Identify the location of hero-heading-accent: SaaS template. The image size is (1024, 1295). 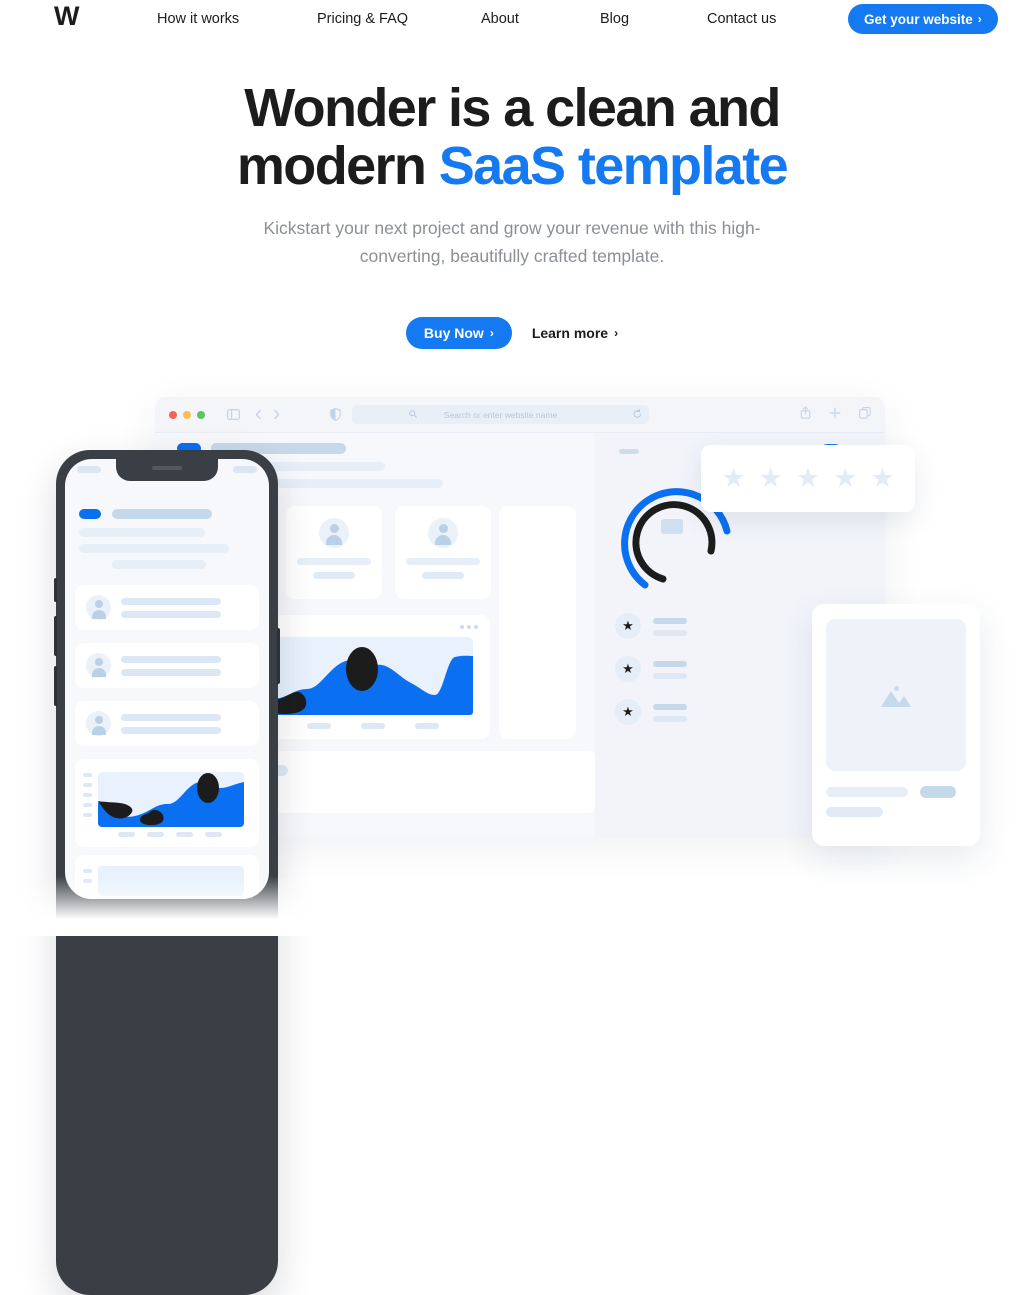
(613, 165).